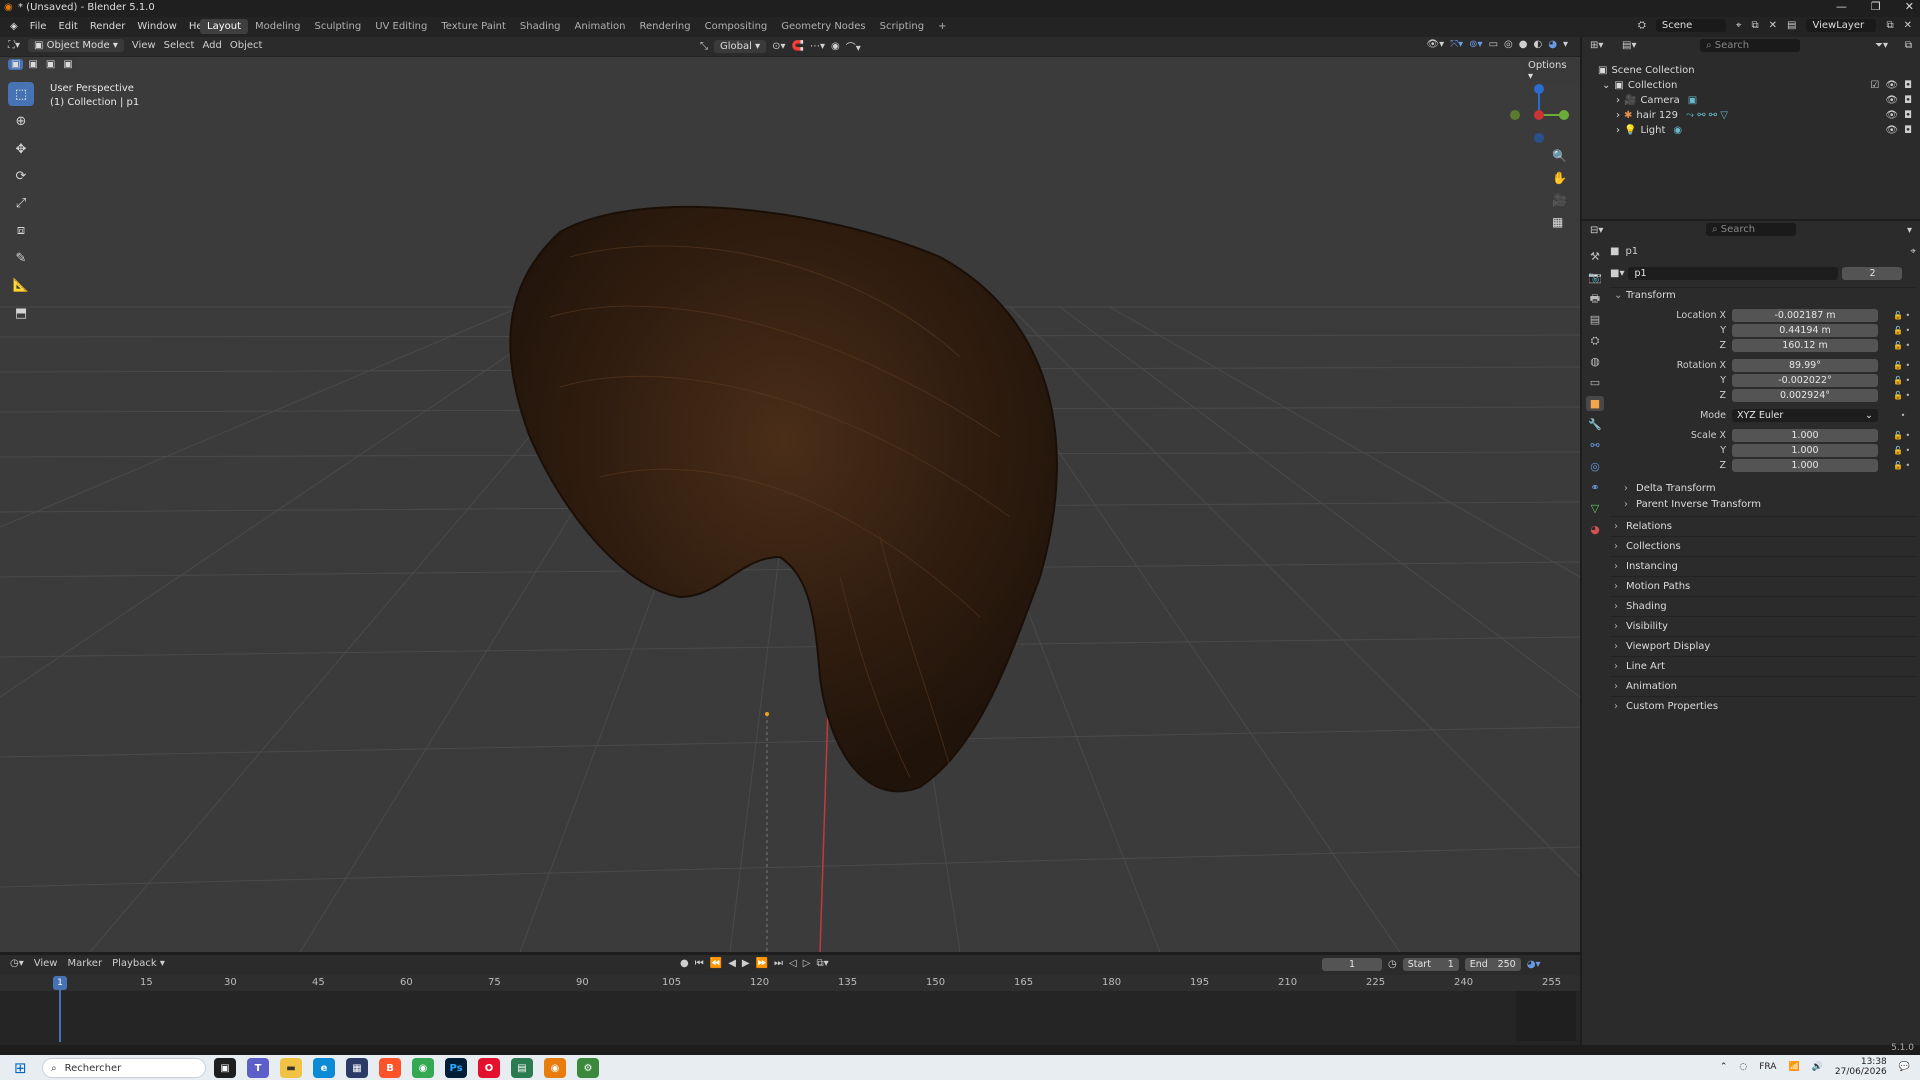 Image resolution: width=1920 pixels, height=1080 pixels. What do you see at coordinates (1805, 415) in the screenshot?
I see `rotation-mode-dropdown: XYZ Euler ⌄` at bounding box center [1805, 415].